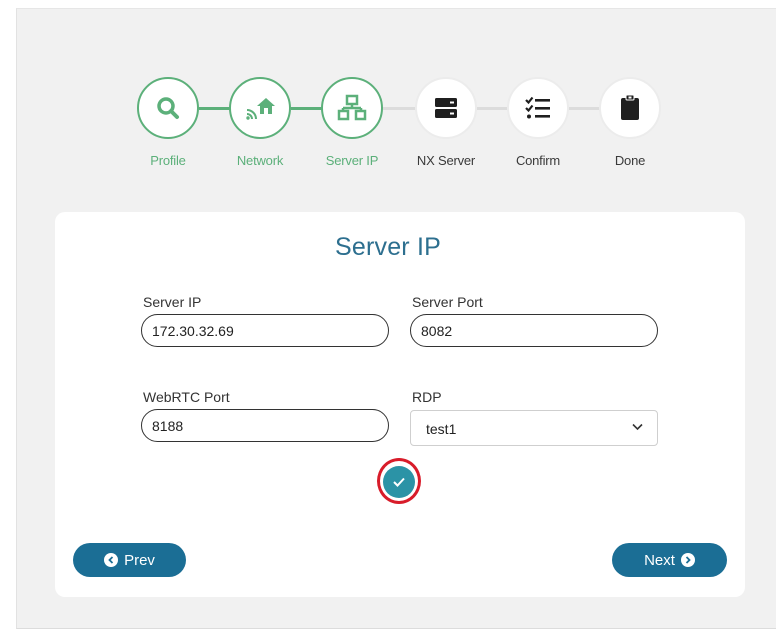 The image size is (776, 631). I want to click on check-icon, so click(399, 482).